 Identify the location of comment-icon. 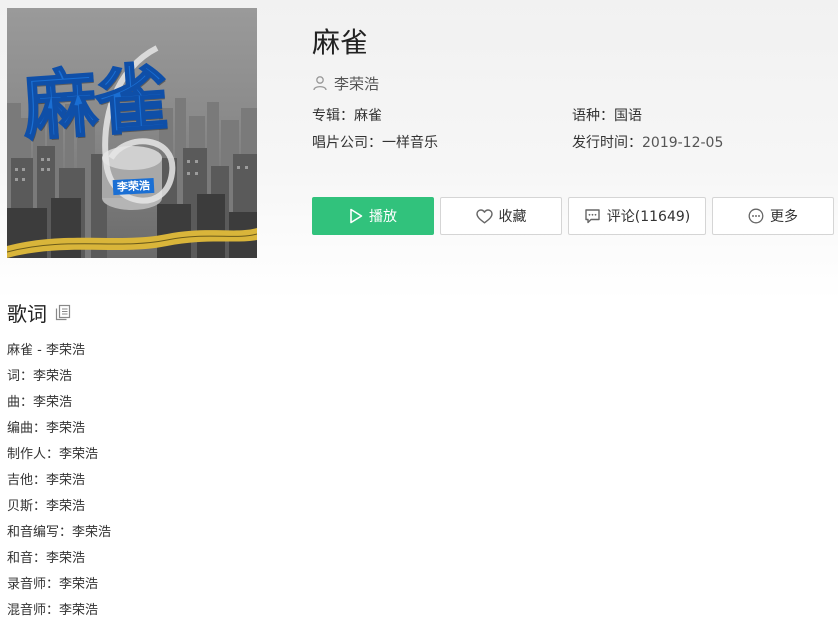
(592, 216).